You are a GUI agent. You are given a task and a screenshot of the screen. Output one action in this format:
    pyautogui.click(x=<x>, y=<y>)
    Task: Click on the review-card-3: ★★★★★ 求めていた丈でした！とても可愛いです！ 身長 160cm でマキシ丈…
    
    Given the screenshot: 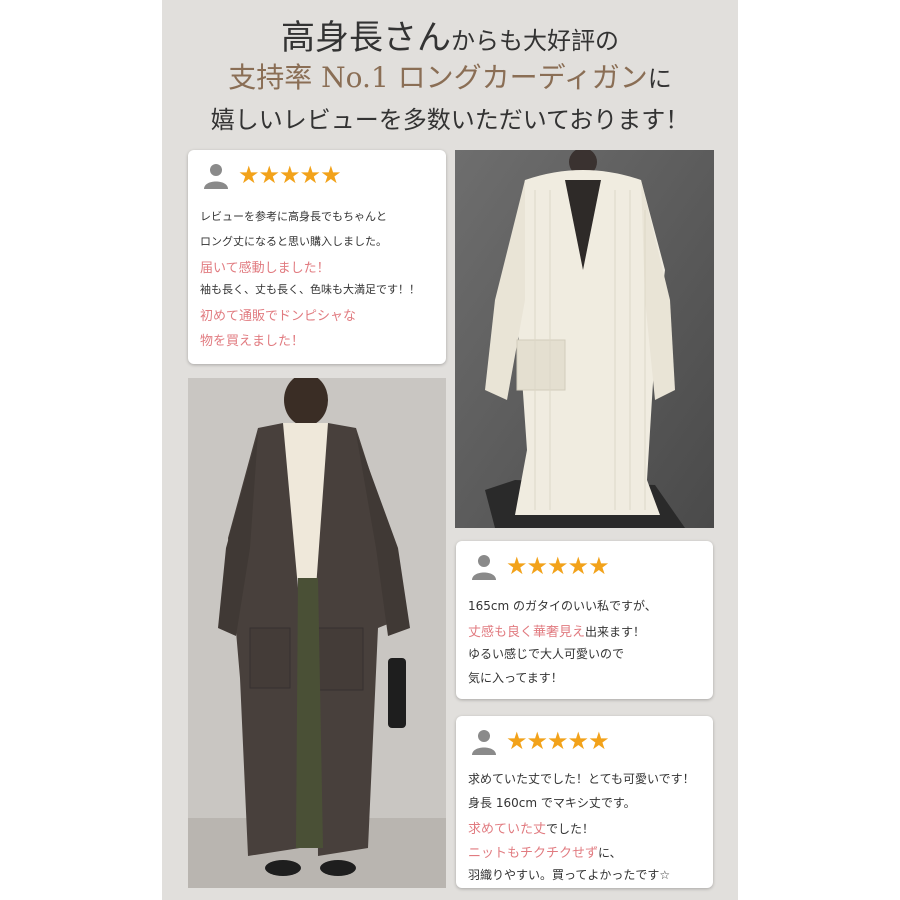 What is the action you would take?
    pyautogui.click(x=584, y=802)
    